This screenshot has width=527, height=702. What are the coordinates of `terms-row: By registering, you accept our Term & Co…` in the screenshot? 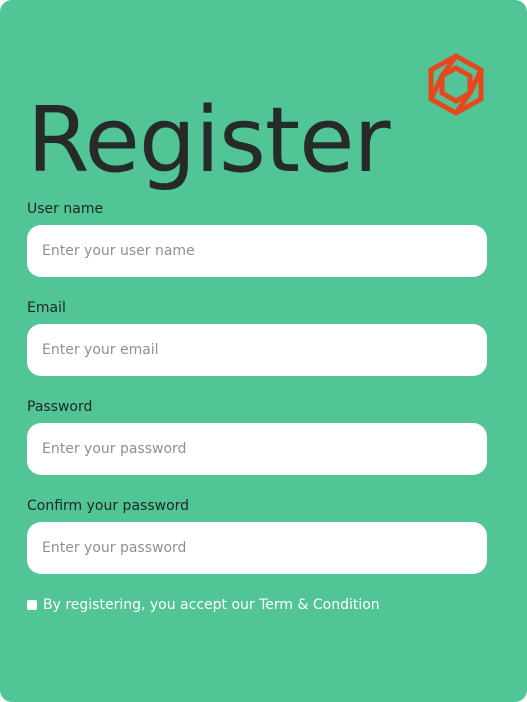 It's located at (203, 605).